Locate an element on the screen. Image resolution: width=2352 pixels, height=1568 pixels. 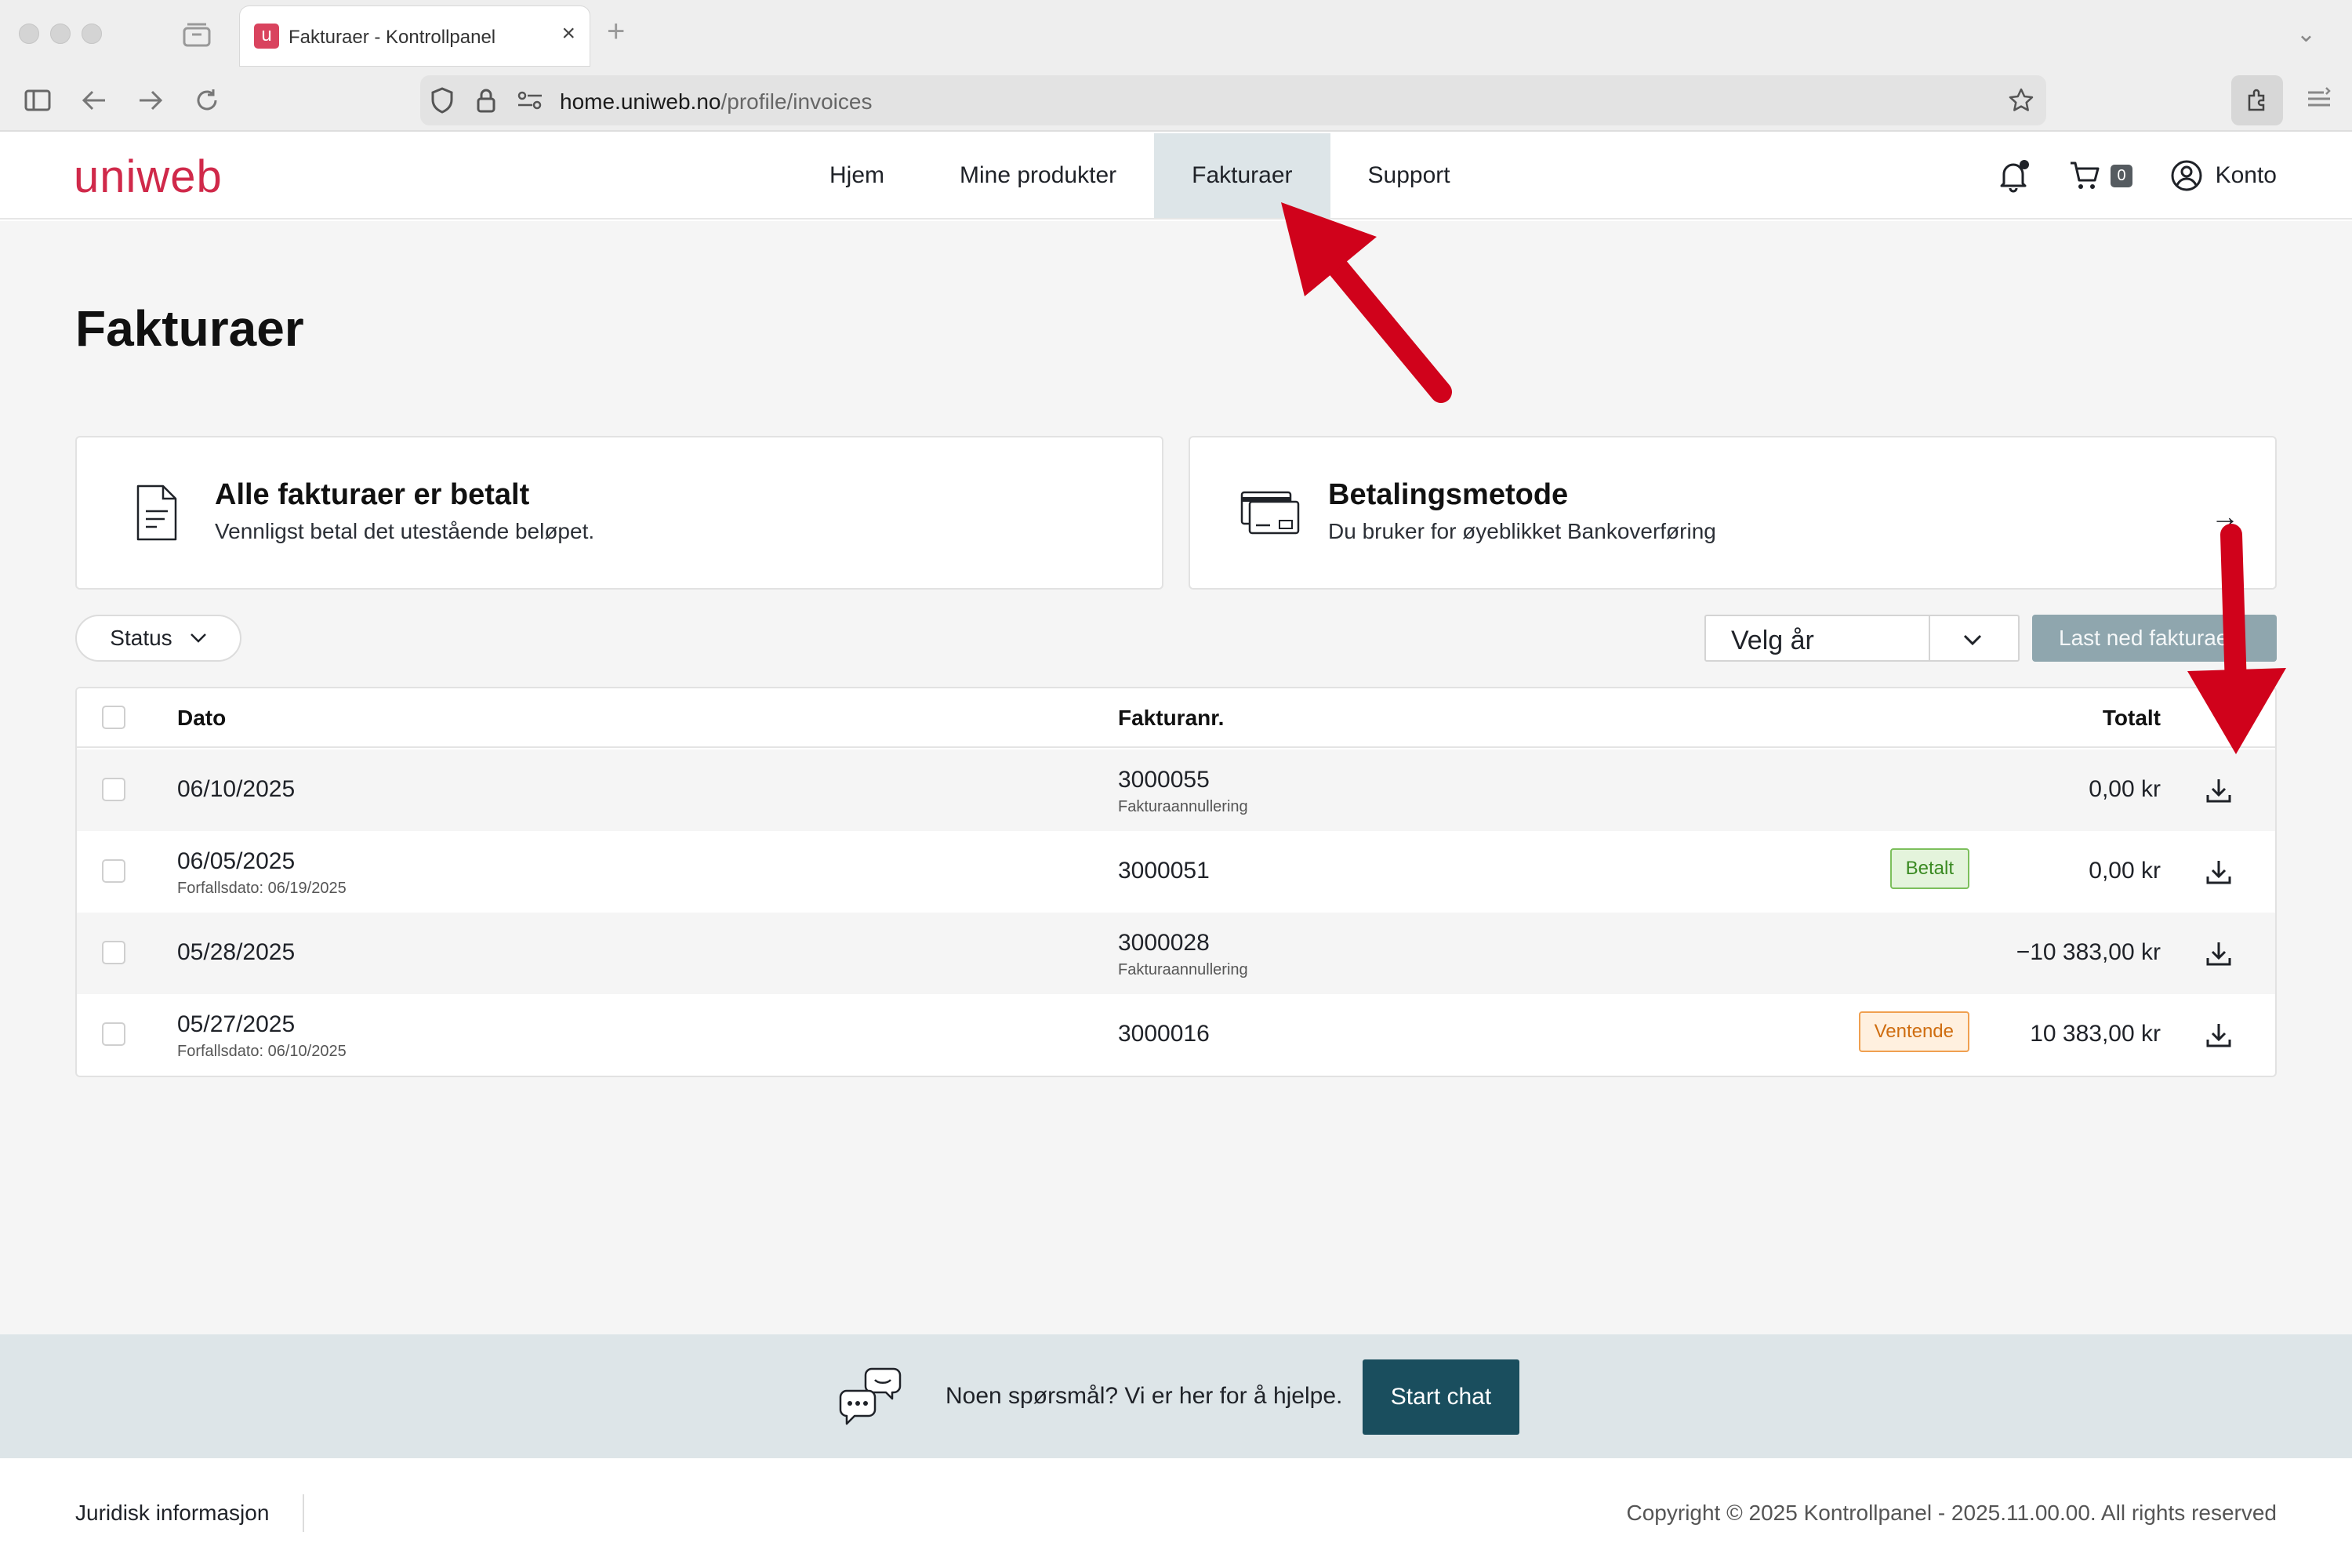
header-actions: 0 Konto is located at coordinates (2136, 175).